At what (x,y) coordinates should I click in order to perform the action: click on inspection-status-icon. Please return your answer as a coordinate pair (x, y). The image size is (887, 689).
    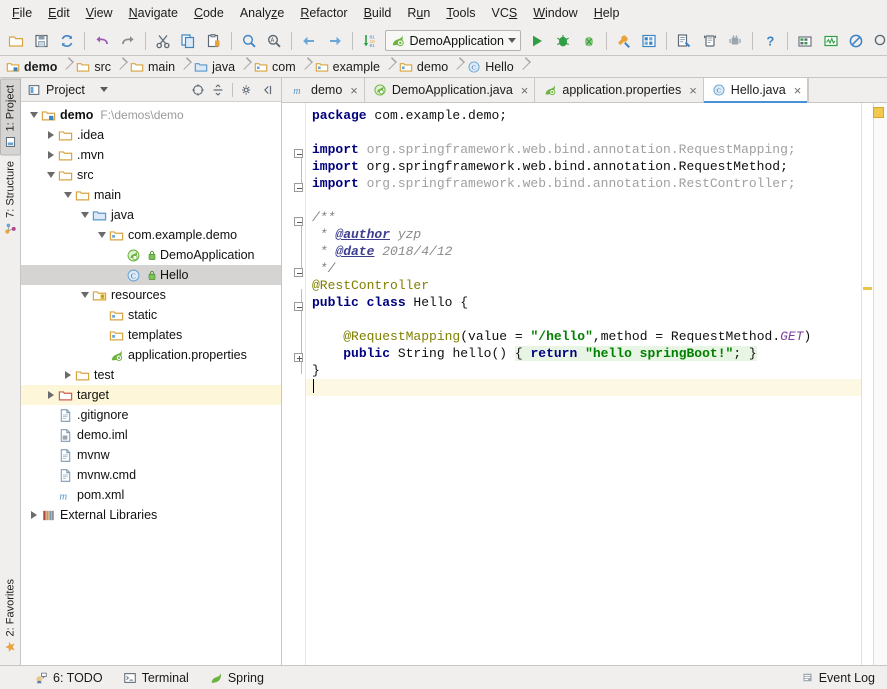
    Looking at the image, I should click on (878, 112).